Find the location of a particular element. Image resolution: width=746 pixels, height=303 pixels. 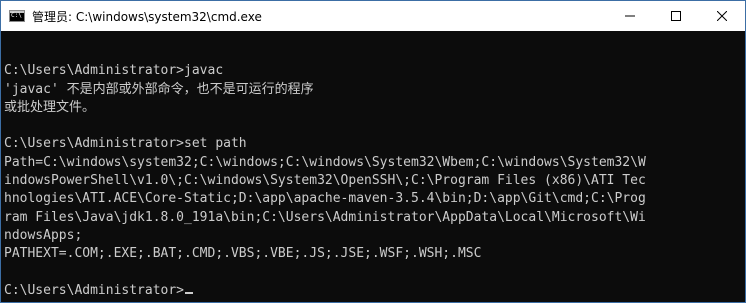

maximize-icon is located at coordinates (676, 16).